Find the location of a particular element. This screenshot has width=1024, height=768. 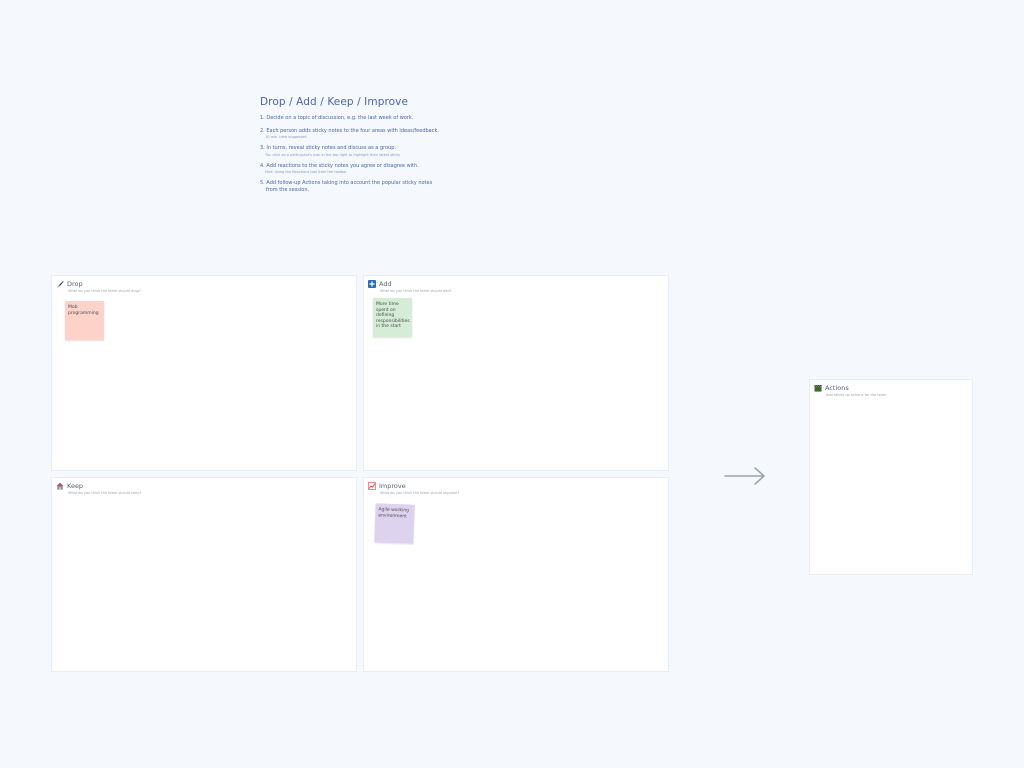

add-title: Add is located at coordinates (385, 284).